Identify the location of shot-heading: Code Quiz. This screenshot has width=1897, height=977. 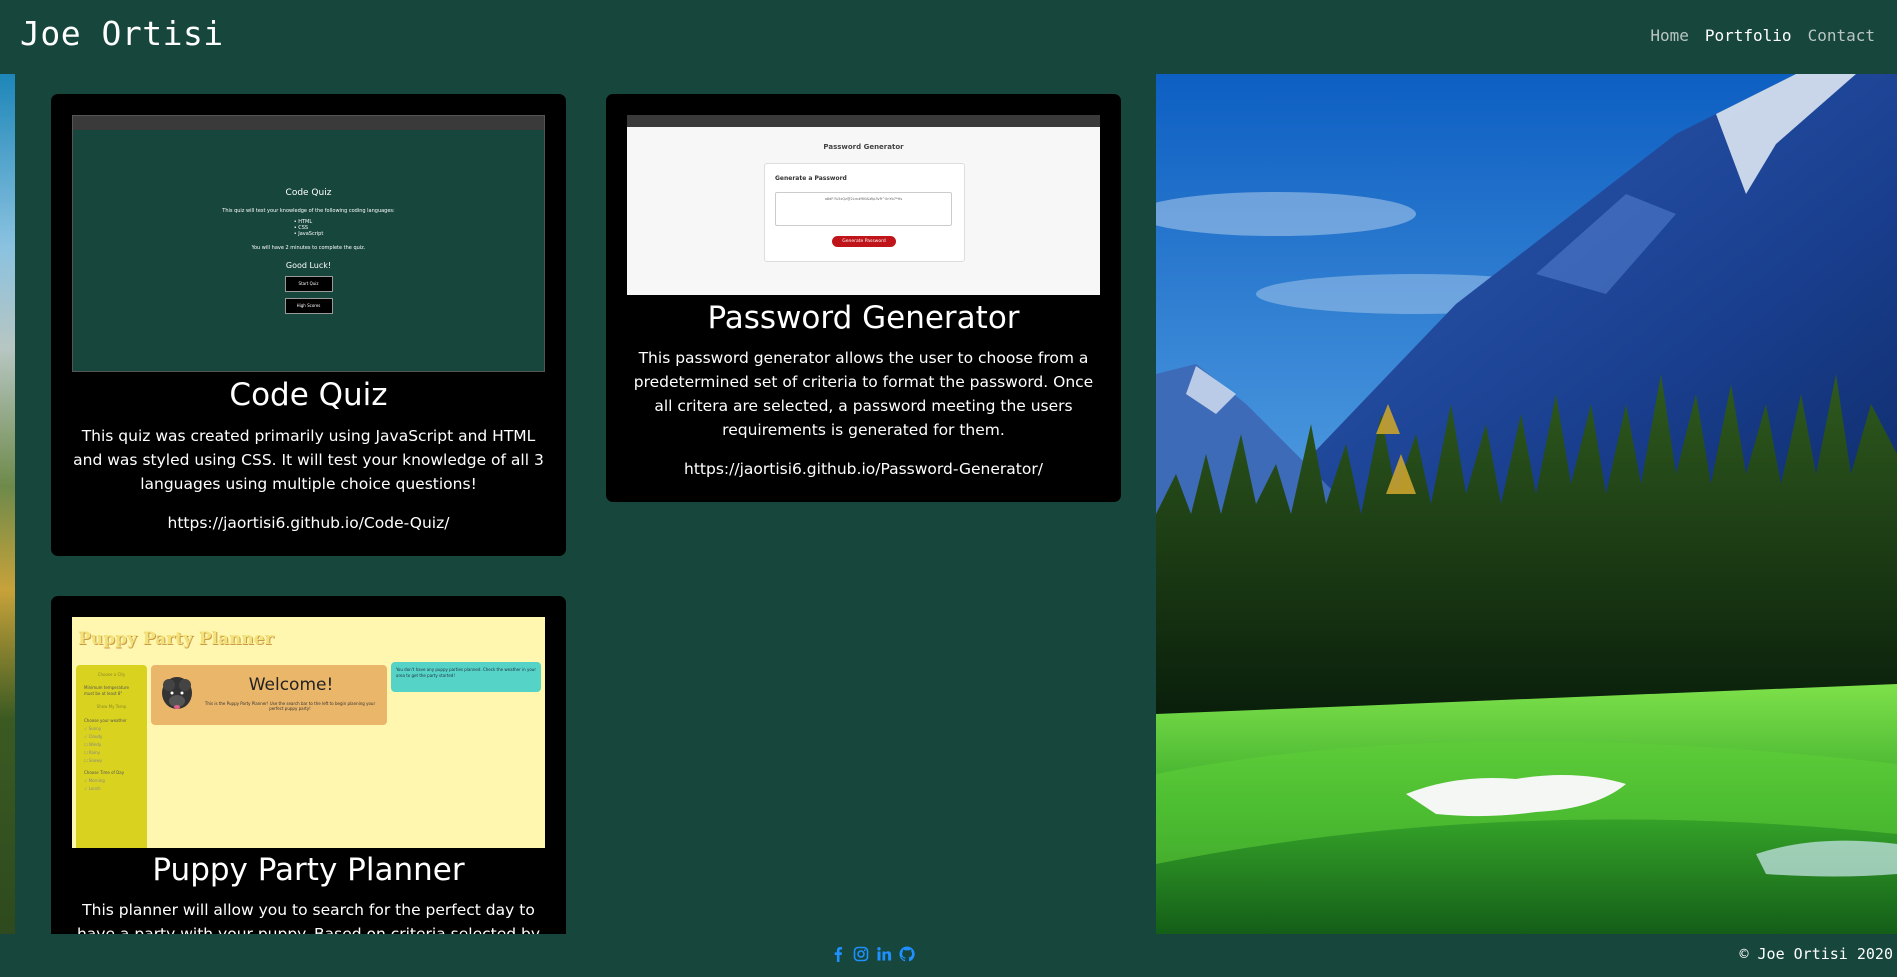
(308, 193).